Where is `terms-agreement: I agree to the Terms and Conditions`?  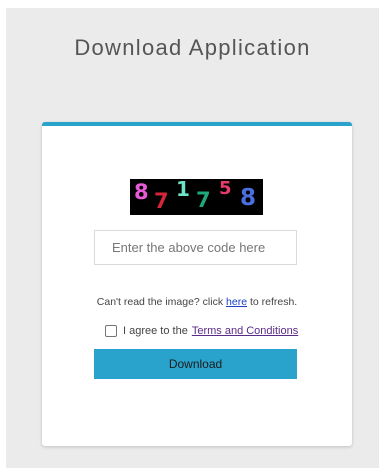
terms-agreement: I agree to the Terms and Conditions is located at coordinates (201, 331).